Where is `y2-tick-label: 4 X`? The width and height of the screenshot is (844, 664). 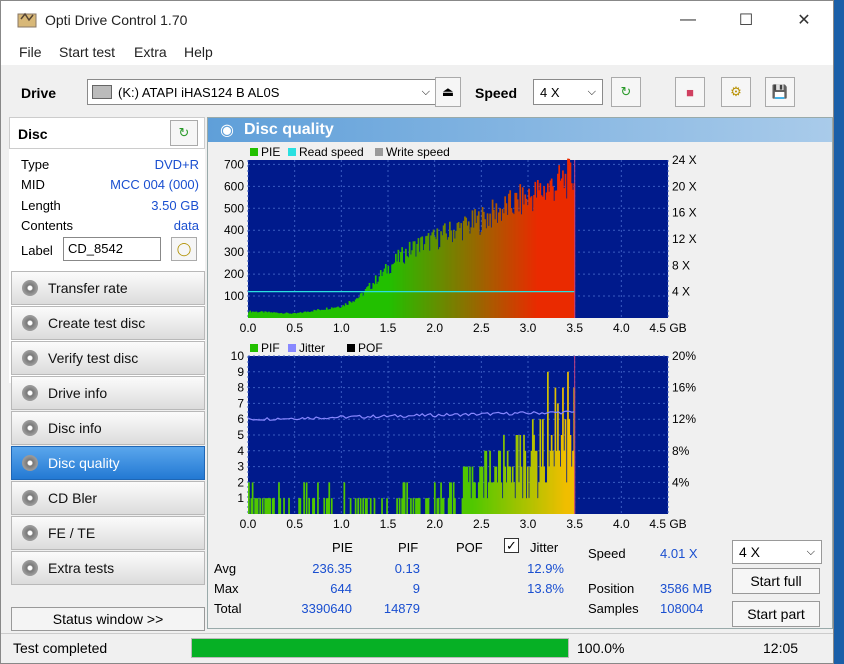 y2-tick-label: 4 X is located at coordinates (681, 292).